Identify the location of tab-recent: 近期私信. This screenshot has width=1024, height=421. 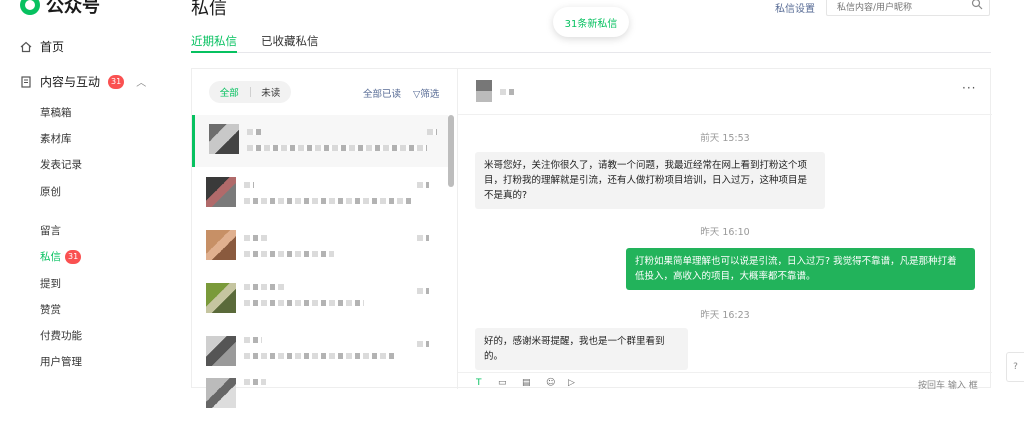
(214, 43).